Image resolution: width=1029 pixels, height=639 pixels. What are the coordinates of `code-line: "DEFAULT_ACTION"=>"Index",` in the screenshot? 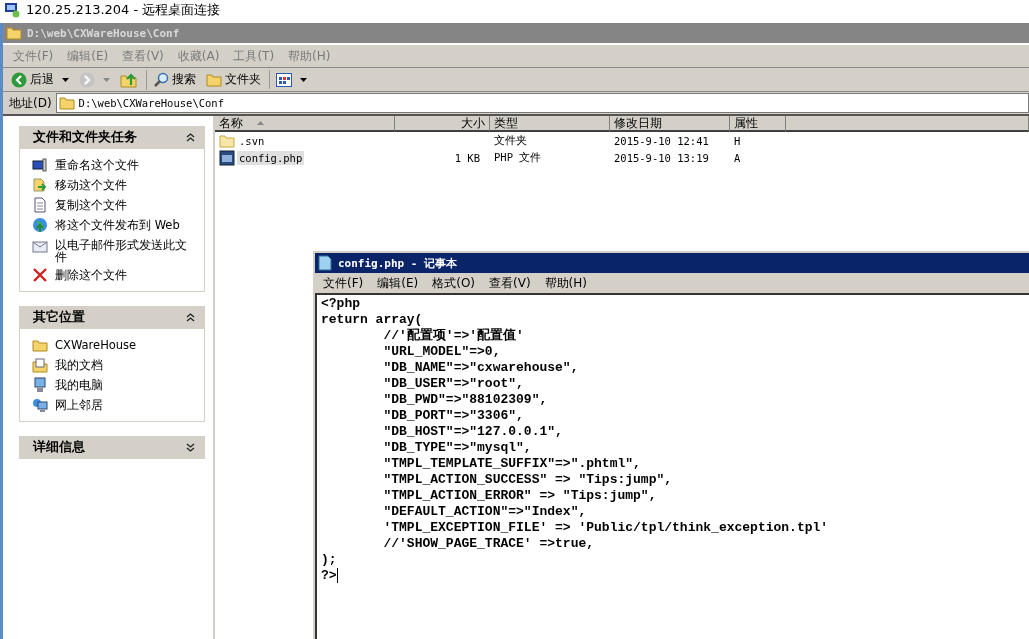 It's located at (484, 512).